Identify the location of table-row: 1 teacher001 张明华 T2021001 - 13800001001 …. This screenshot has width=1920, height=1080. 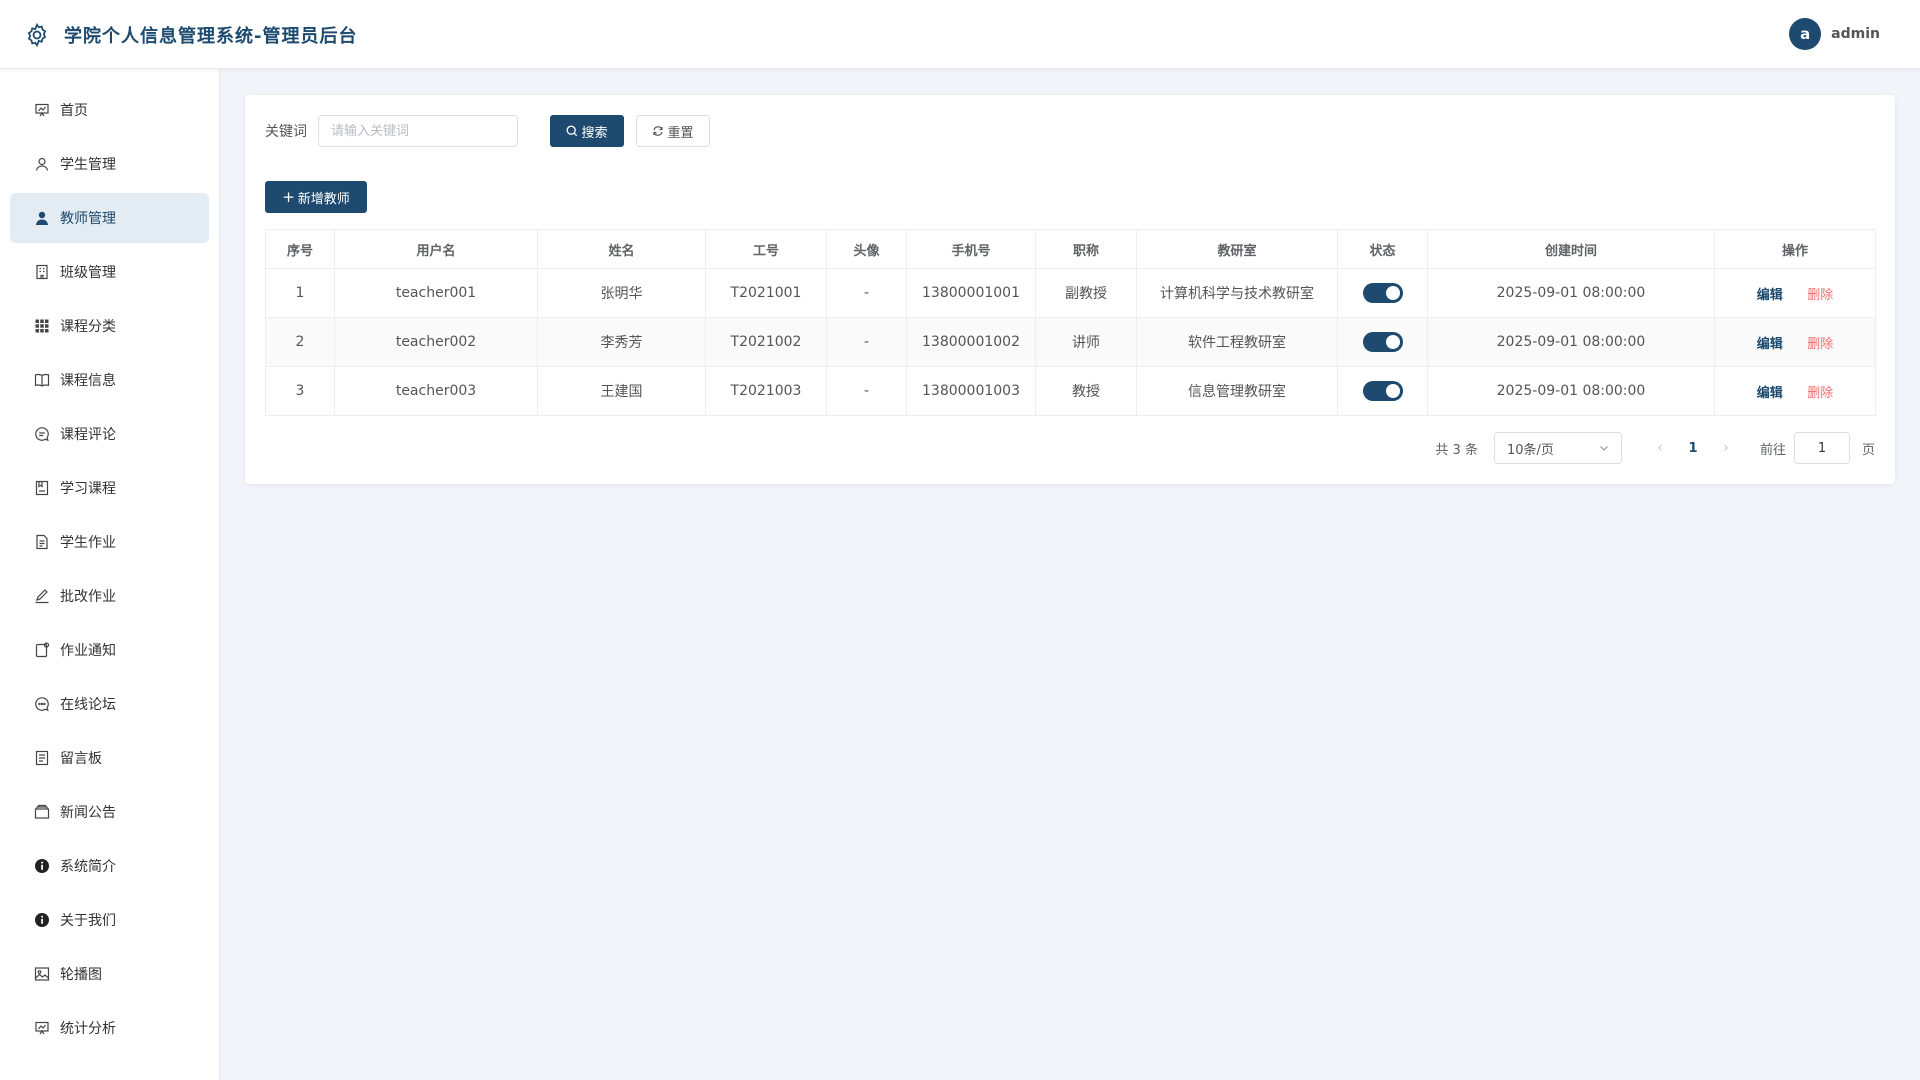
(1070, 293).